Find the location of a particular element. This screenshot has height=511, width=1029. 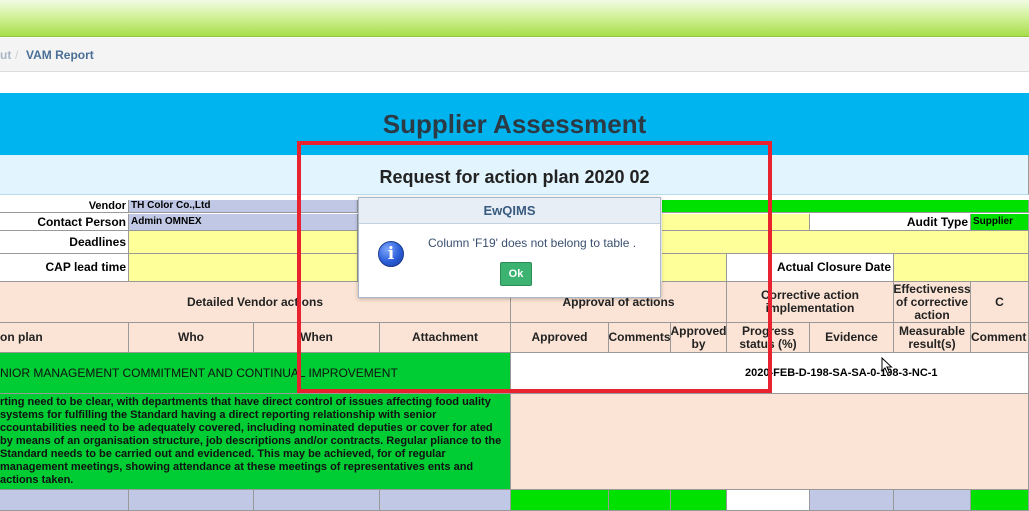

attachment-column-header: Attachment is located at coordinates (445, 338).